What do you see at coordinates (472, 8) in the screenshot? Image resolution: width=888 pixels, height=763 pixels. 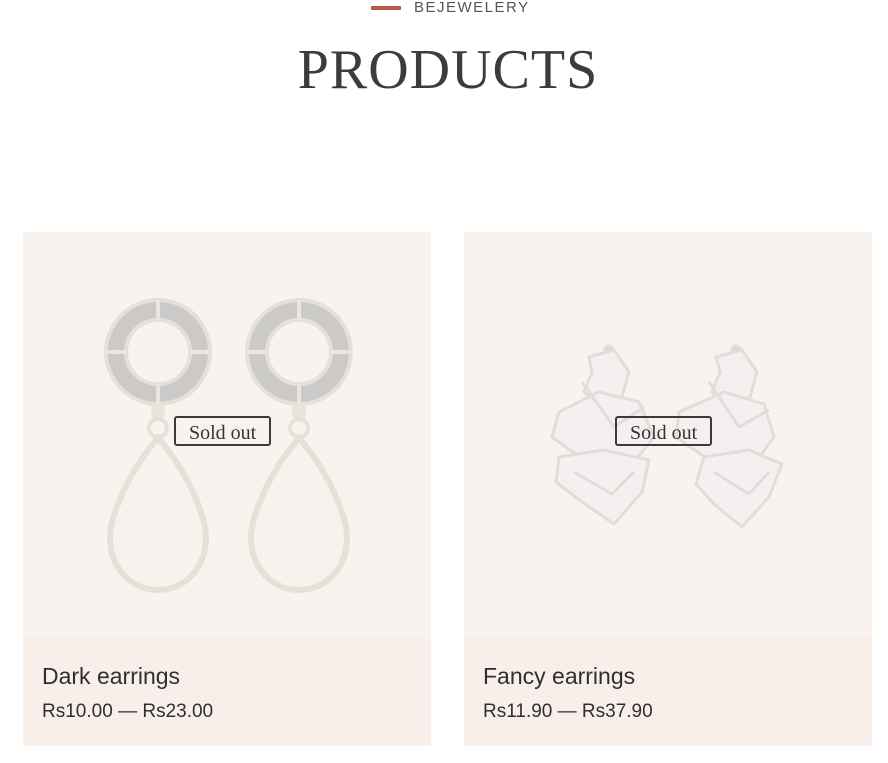 I see `eyebrow-label: BEJEWELERY` at bounding box center [472, 8].